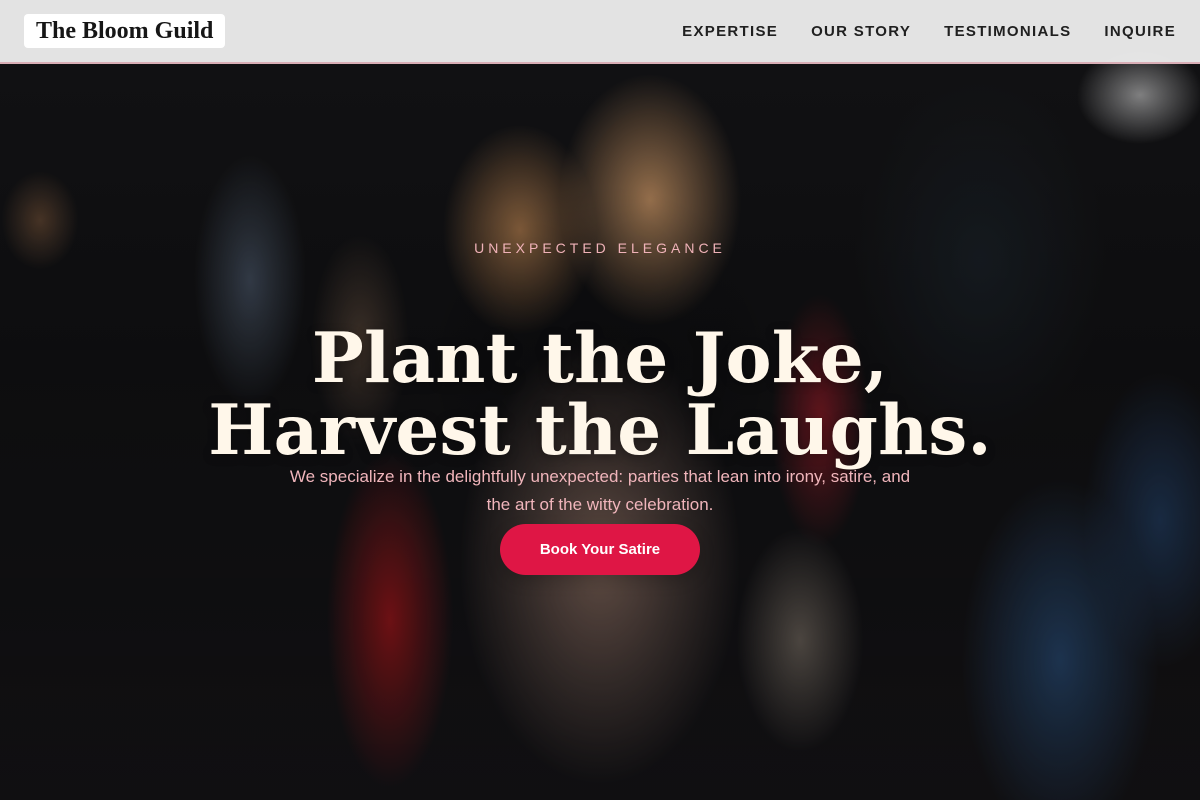 This screenshot has height=800, width=1200. I want to click on nav-menu: EXPERTISE OUR STORY TESTIMONIALS INQUIRE, so click(929, 31).